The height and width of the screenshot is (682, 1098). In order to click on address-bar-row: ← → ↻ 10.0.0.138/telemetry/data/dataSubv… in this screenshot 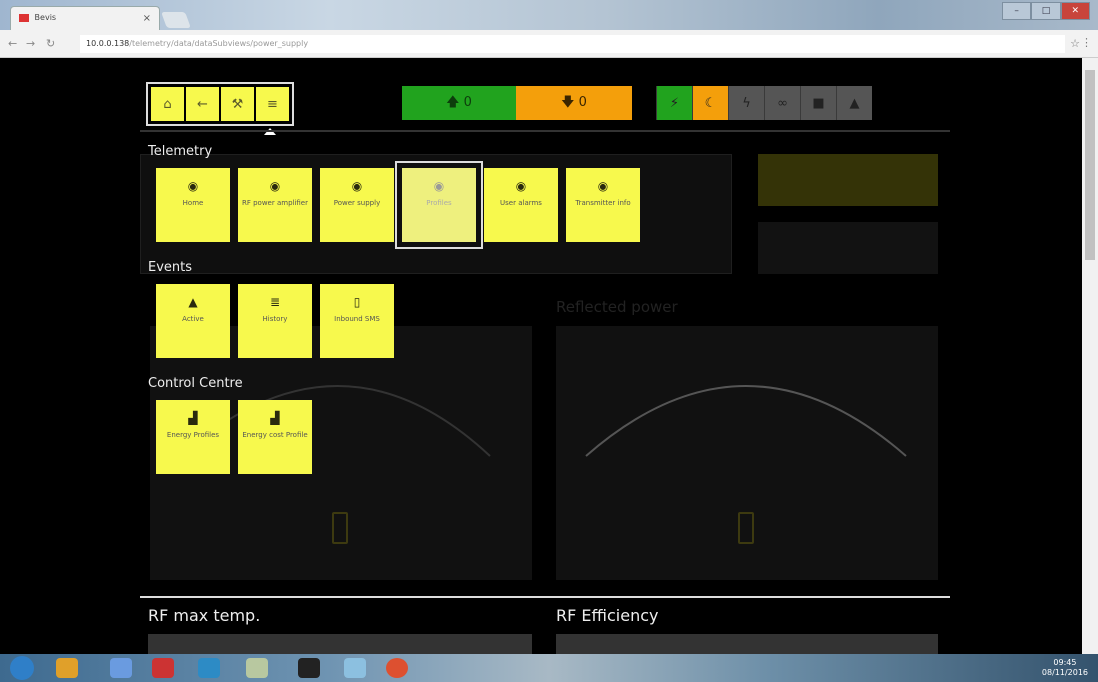, I will do `click(549, 44)`.